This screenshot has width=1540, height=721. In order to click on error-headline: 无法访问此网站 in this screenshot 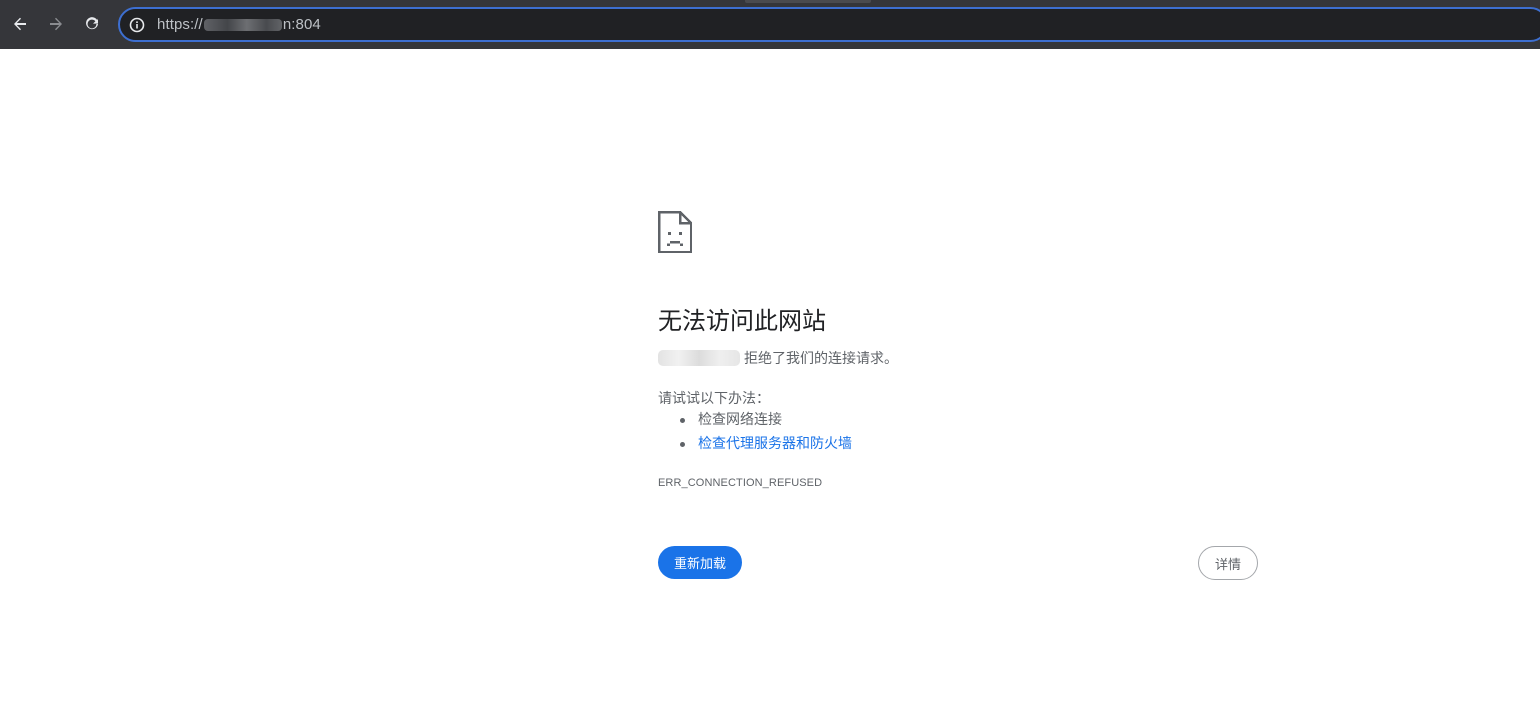, I will do `click(742, 321)`.